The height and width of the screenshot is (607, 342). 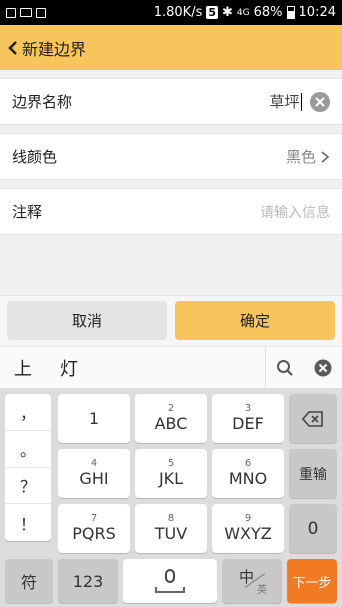 What do you see at coordinates (212, 12) in the screenshot?
I see `s5-badge-icon: 5` at bounding box center [212, 12].